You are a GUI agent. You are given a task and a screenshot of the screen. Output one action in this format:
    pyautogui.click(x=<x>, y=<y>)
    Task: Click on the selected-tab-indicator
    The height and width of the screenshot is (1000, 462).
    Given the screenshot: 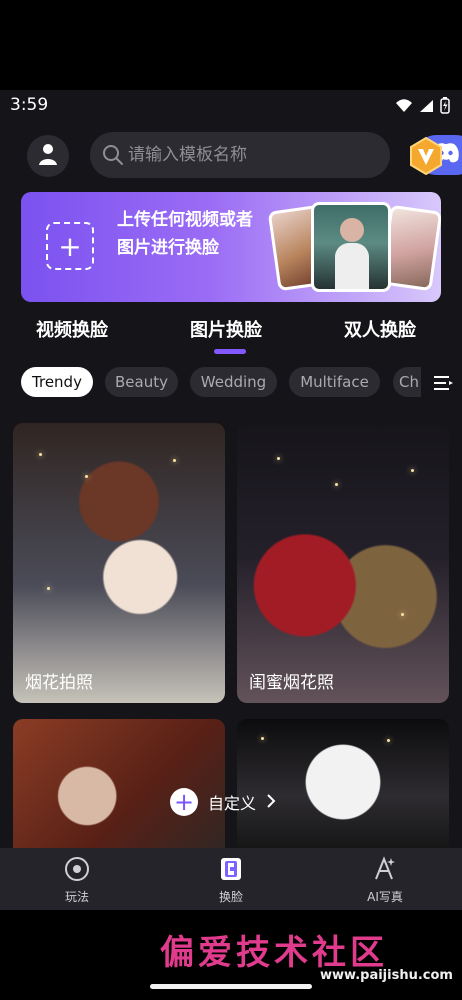 What is the action you would take?
    pyautogui.click(x=230, y=351)
    